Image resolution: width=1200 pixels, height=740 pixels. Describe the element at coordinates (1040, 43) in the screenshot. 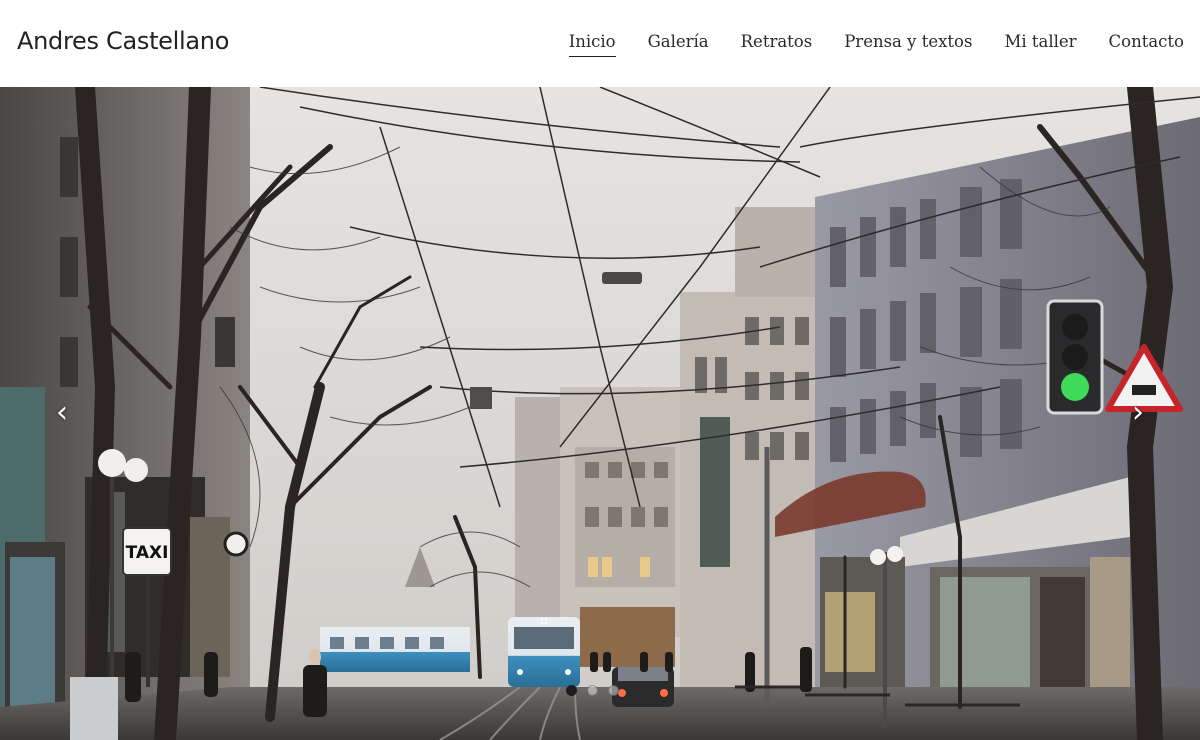

I see `nav-item-mi-taller: Mi taller` at that location.